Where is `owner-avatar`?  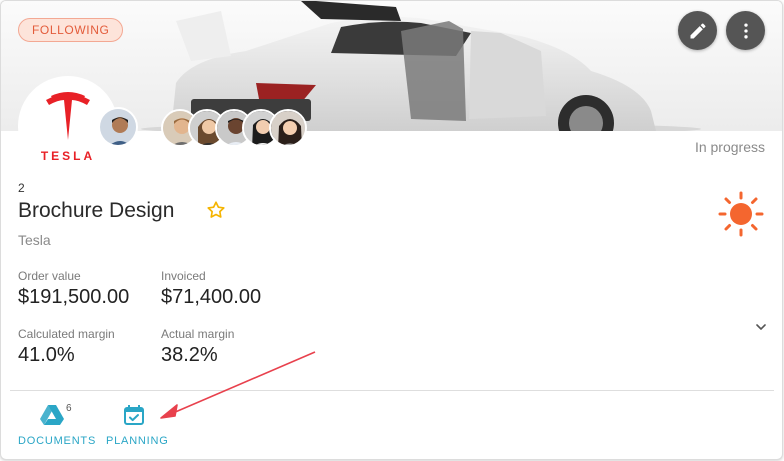
owner-avatar is located at coordinates (118, 127).